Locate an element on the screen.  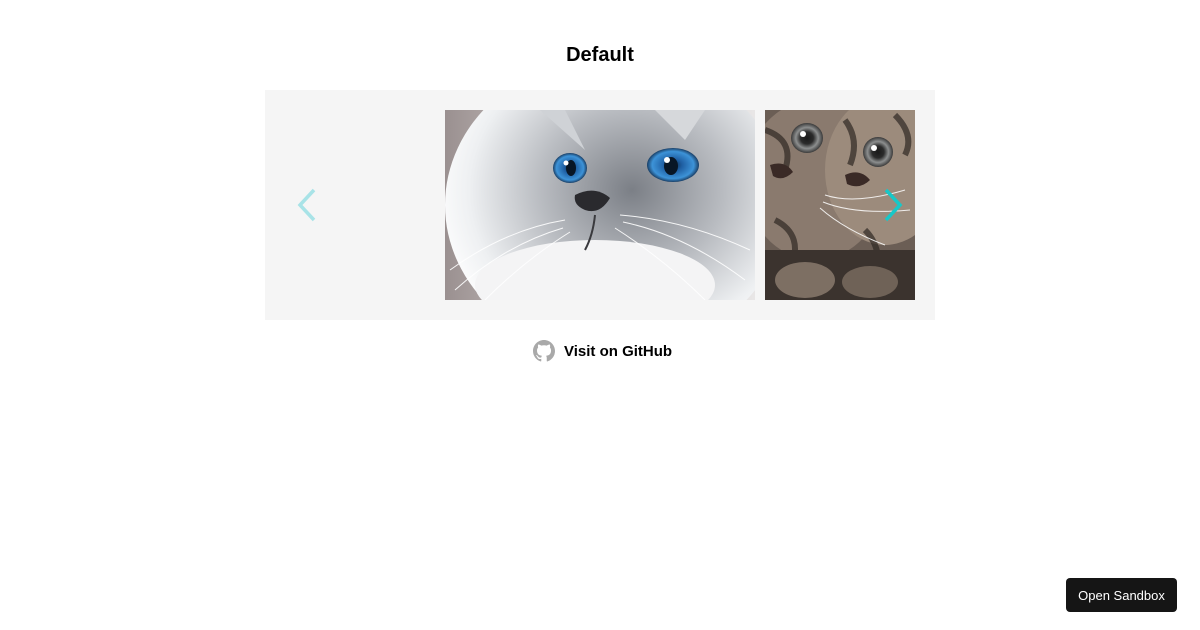
carousel-next-button is located at coordinates (893, 205).